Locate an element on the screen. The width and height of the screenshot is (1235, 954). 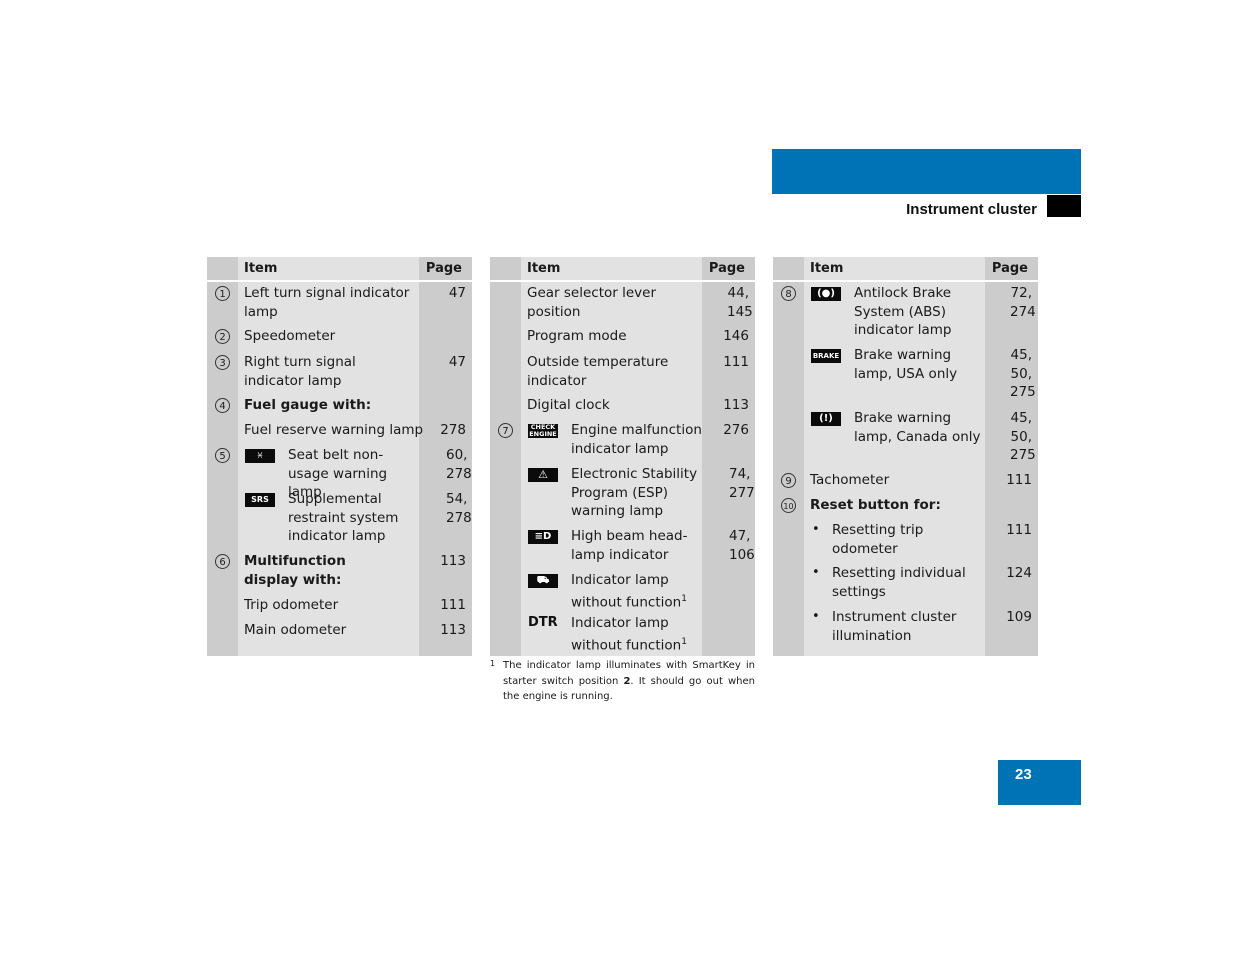
item-text: Instrument cluster illumination is located at coordinates (894, 626).